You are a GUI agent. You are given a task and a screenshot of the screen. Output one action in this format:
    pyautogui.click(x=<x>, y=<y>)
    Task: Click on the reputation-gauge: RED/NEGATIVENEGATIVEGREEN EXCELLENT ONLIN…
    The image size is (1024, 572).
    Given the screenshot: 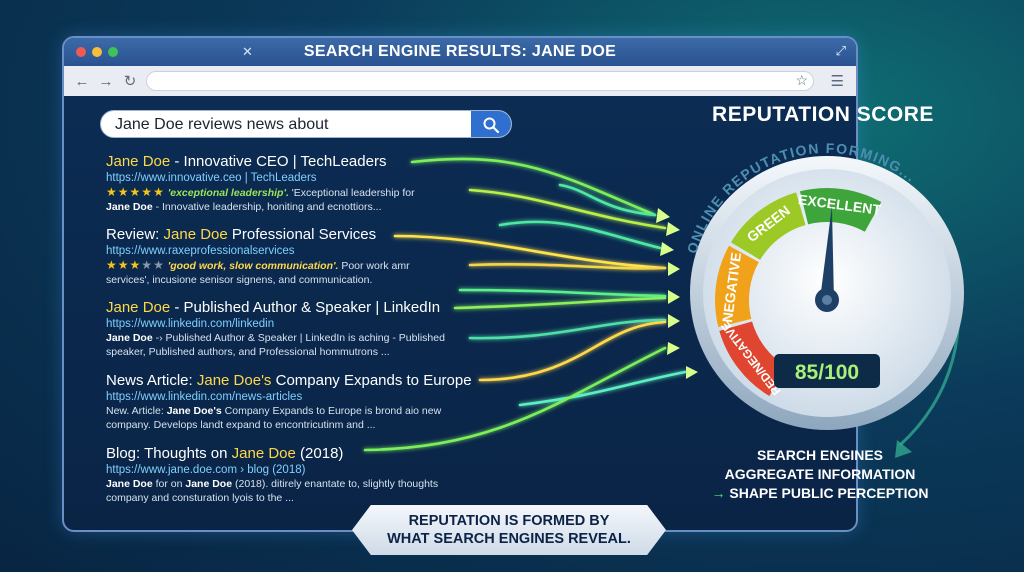 What is the action you would take?
    pyautogui.click(x=824, y=285)
    